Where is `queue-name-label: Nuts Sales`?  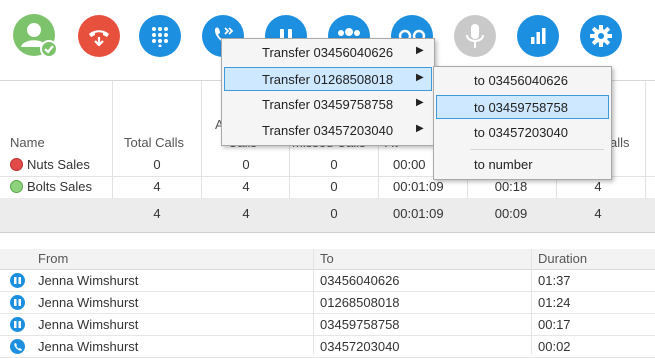
queue-name-label: Nuts Sales is located at coordinates (58, 164).